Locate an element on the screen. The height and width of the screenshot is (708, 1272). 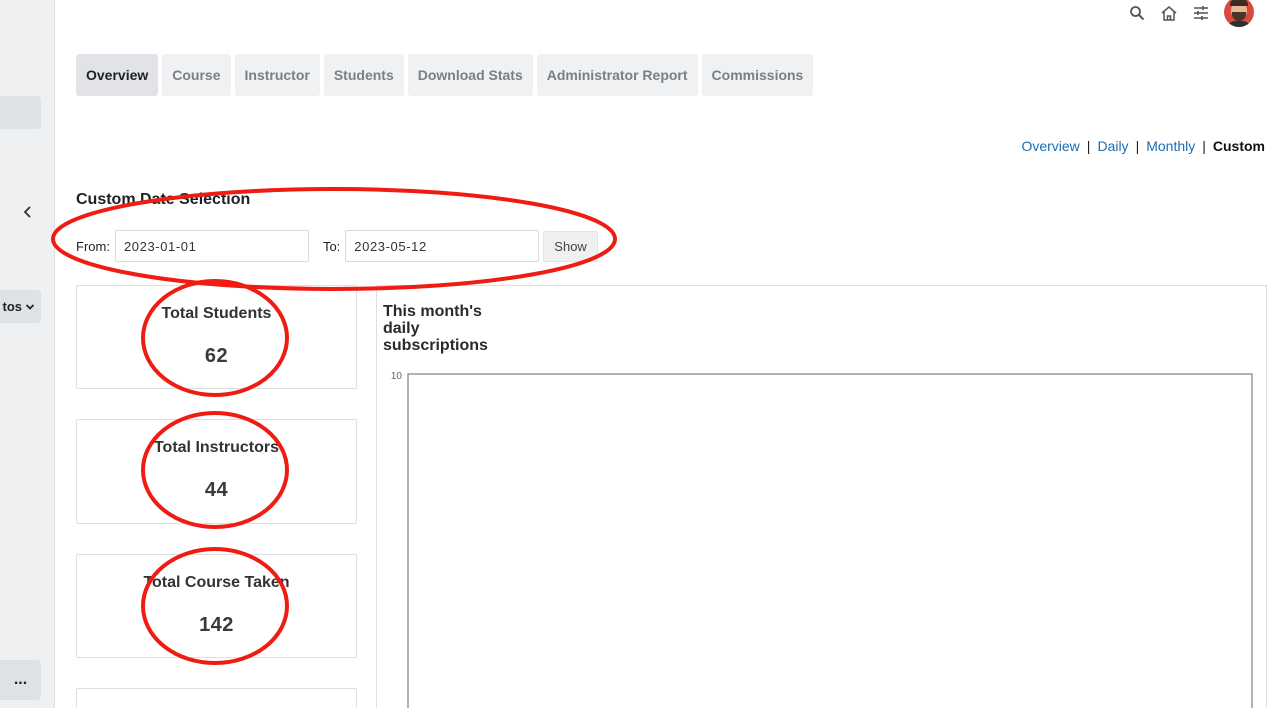
date-range-form: From: To: Show is located at coordinates (337, 246).